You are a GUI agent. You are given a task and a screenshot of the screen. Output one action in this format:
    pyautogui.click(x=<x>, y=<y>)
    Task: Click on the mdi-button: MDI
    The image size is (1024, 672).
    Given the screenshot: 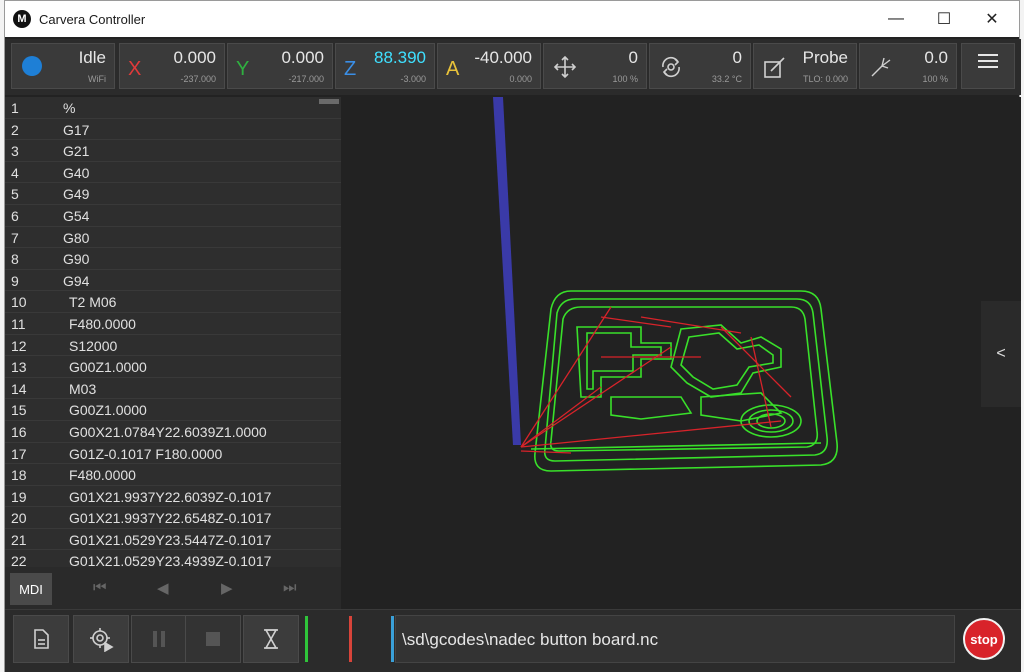 What is the action you would take?
    pyautogui.click(x=31, y=589)
    